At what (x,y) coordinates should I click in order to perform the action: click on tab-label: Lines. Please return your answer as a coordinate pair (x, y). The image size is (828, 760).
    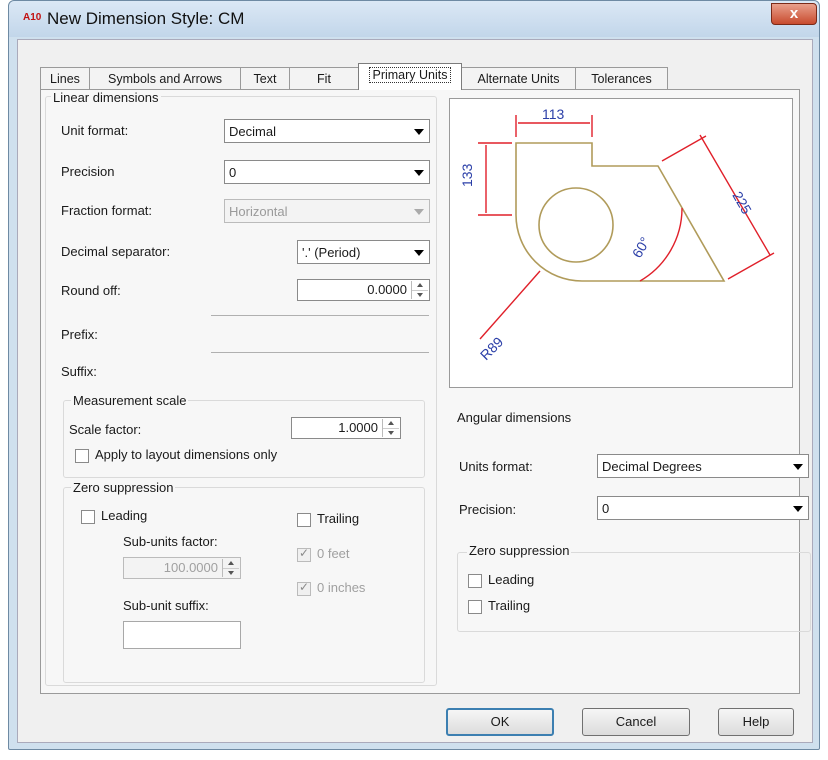
    Looking at the image, I should click on (65, 79).